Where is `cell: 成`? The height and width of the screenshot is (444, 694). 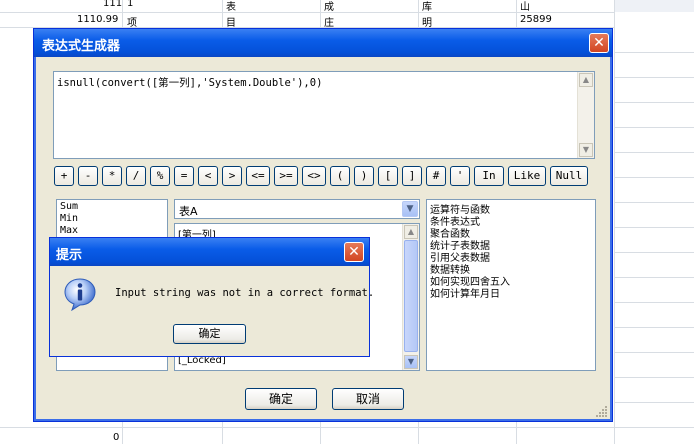 cell: 成 is located at coordinates (329, 6).